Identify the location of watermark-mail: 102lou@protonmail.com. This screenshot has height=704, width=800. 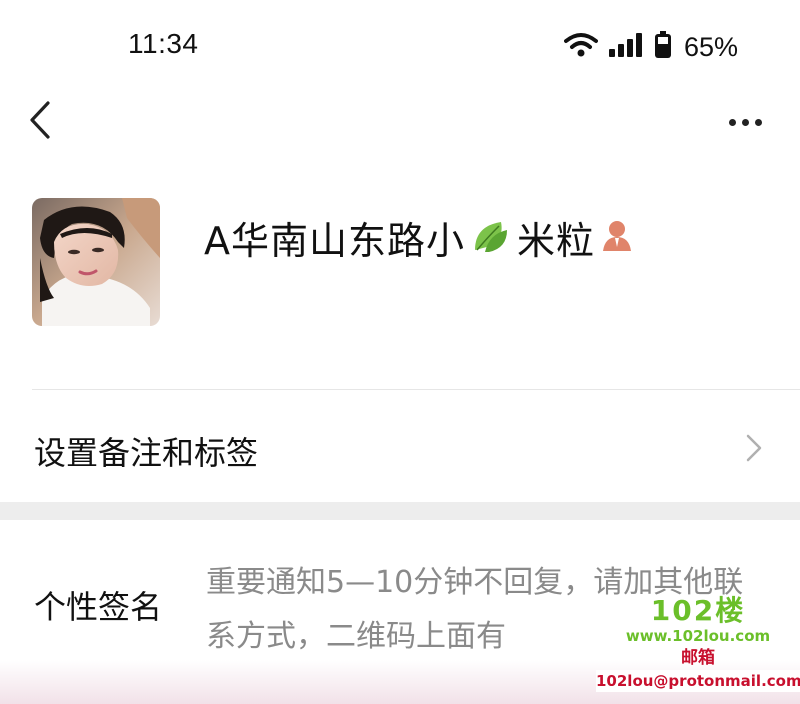
(698, 681).